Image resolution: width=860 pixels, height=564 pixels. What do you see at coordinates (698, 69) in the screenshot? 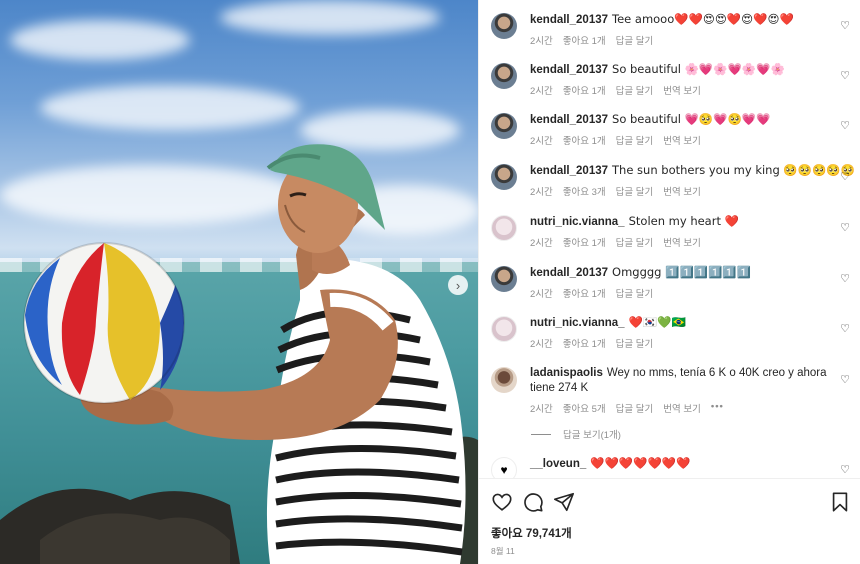
I see `comment-text: So beautiful 🌸💗🌸💗🌸💗🌸` at bounding box center [698, 69].